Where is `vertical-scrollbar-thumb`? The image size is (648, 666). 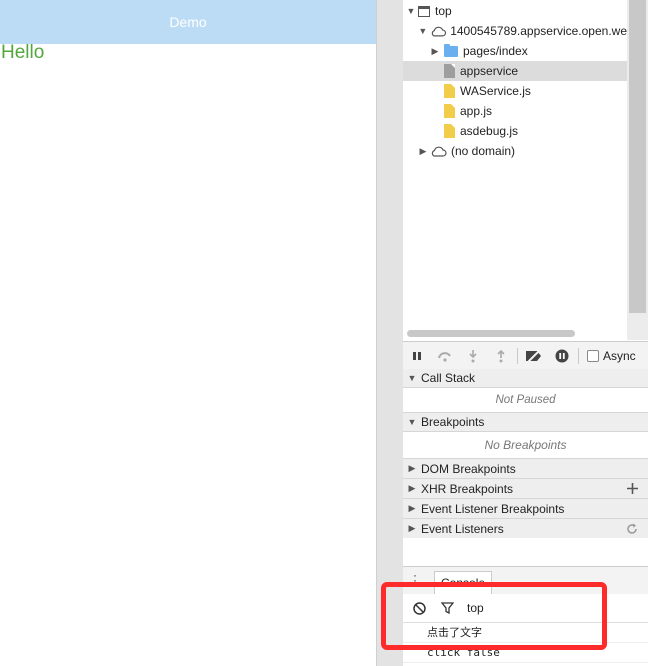 vertical-scrollbar-thumb is located at coordinates (637, 156).